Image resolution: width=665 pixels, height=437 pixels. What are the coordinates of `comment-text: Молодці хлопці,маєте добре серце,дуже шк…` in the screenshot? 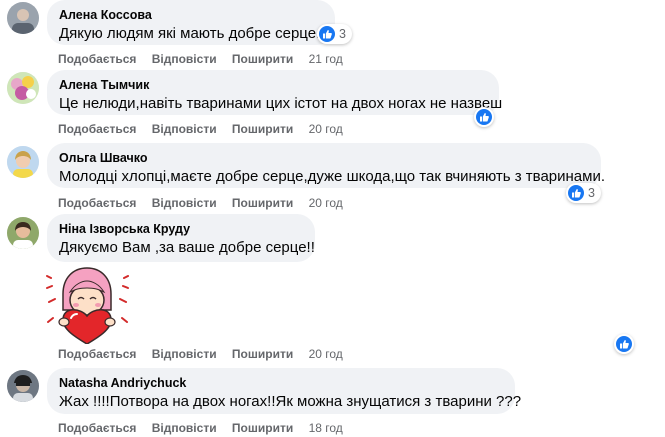 It's located at (332, 176).